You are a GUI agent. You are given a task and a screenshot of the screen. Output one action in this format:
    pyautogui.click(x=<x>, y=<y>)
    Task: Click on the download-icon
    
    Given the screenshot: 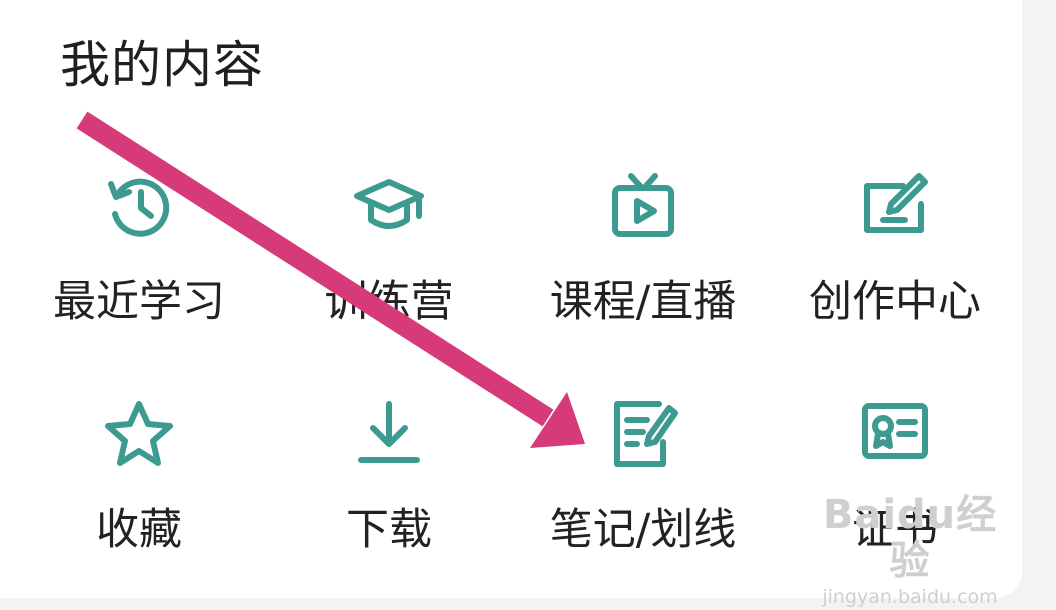 What is the action you would take?
    pyautogui.click(x=389, y=434)
    